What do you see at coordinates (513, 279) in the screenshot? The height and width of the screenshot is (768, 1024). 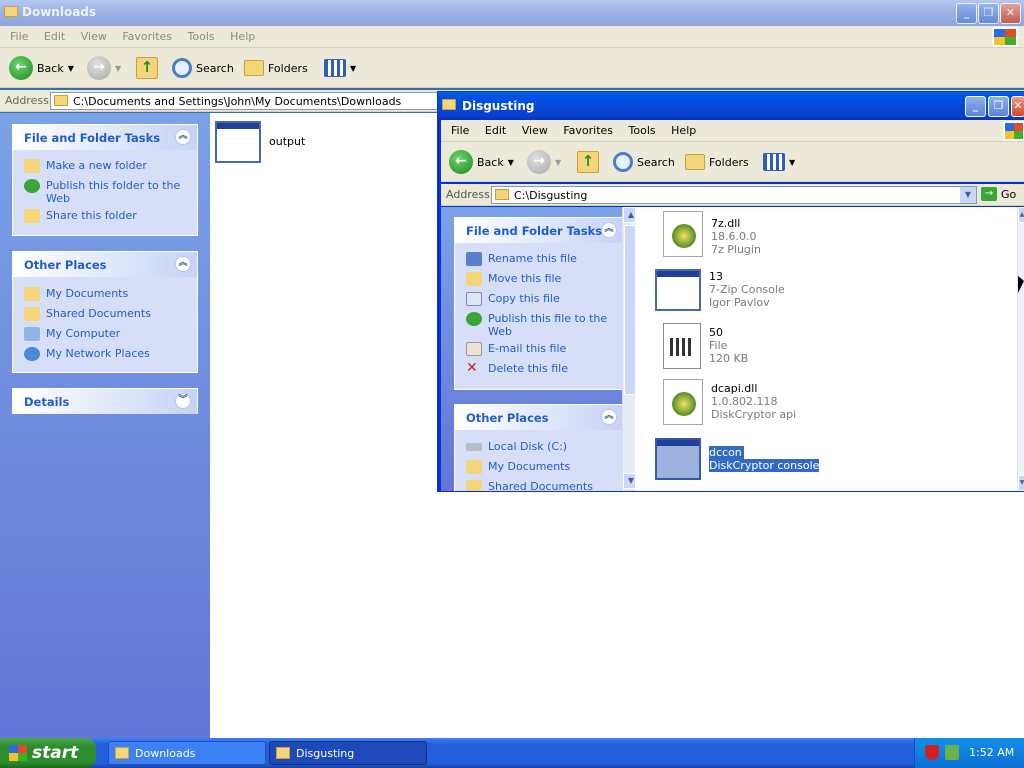 I see `move-file-link: Move this file` at bounding box center [513, 279].